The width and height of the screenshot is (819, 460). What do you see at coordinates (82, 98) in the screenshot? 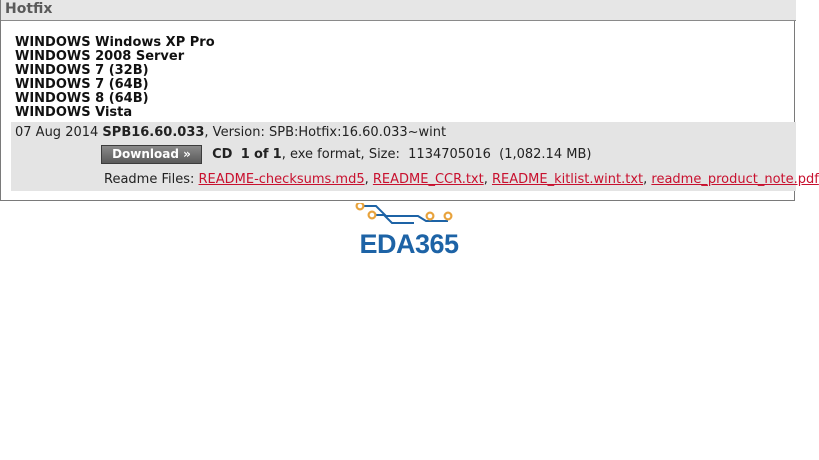
I see `os-item-win8-64: WINDOWS 8 (64B)` at bounding box center [82, 98].